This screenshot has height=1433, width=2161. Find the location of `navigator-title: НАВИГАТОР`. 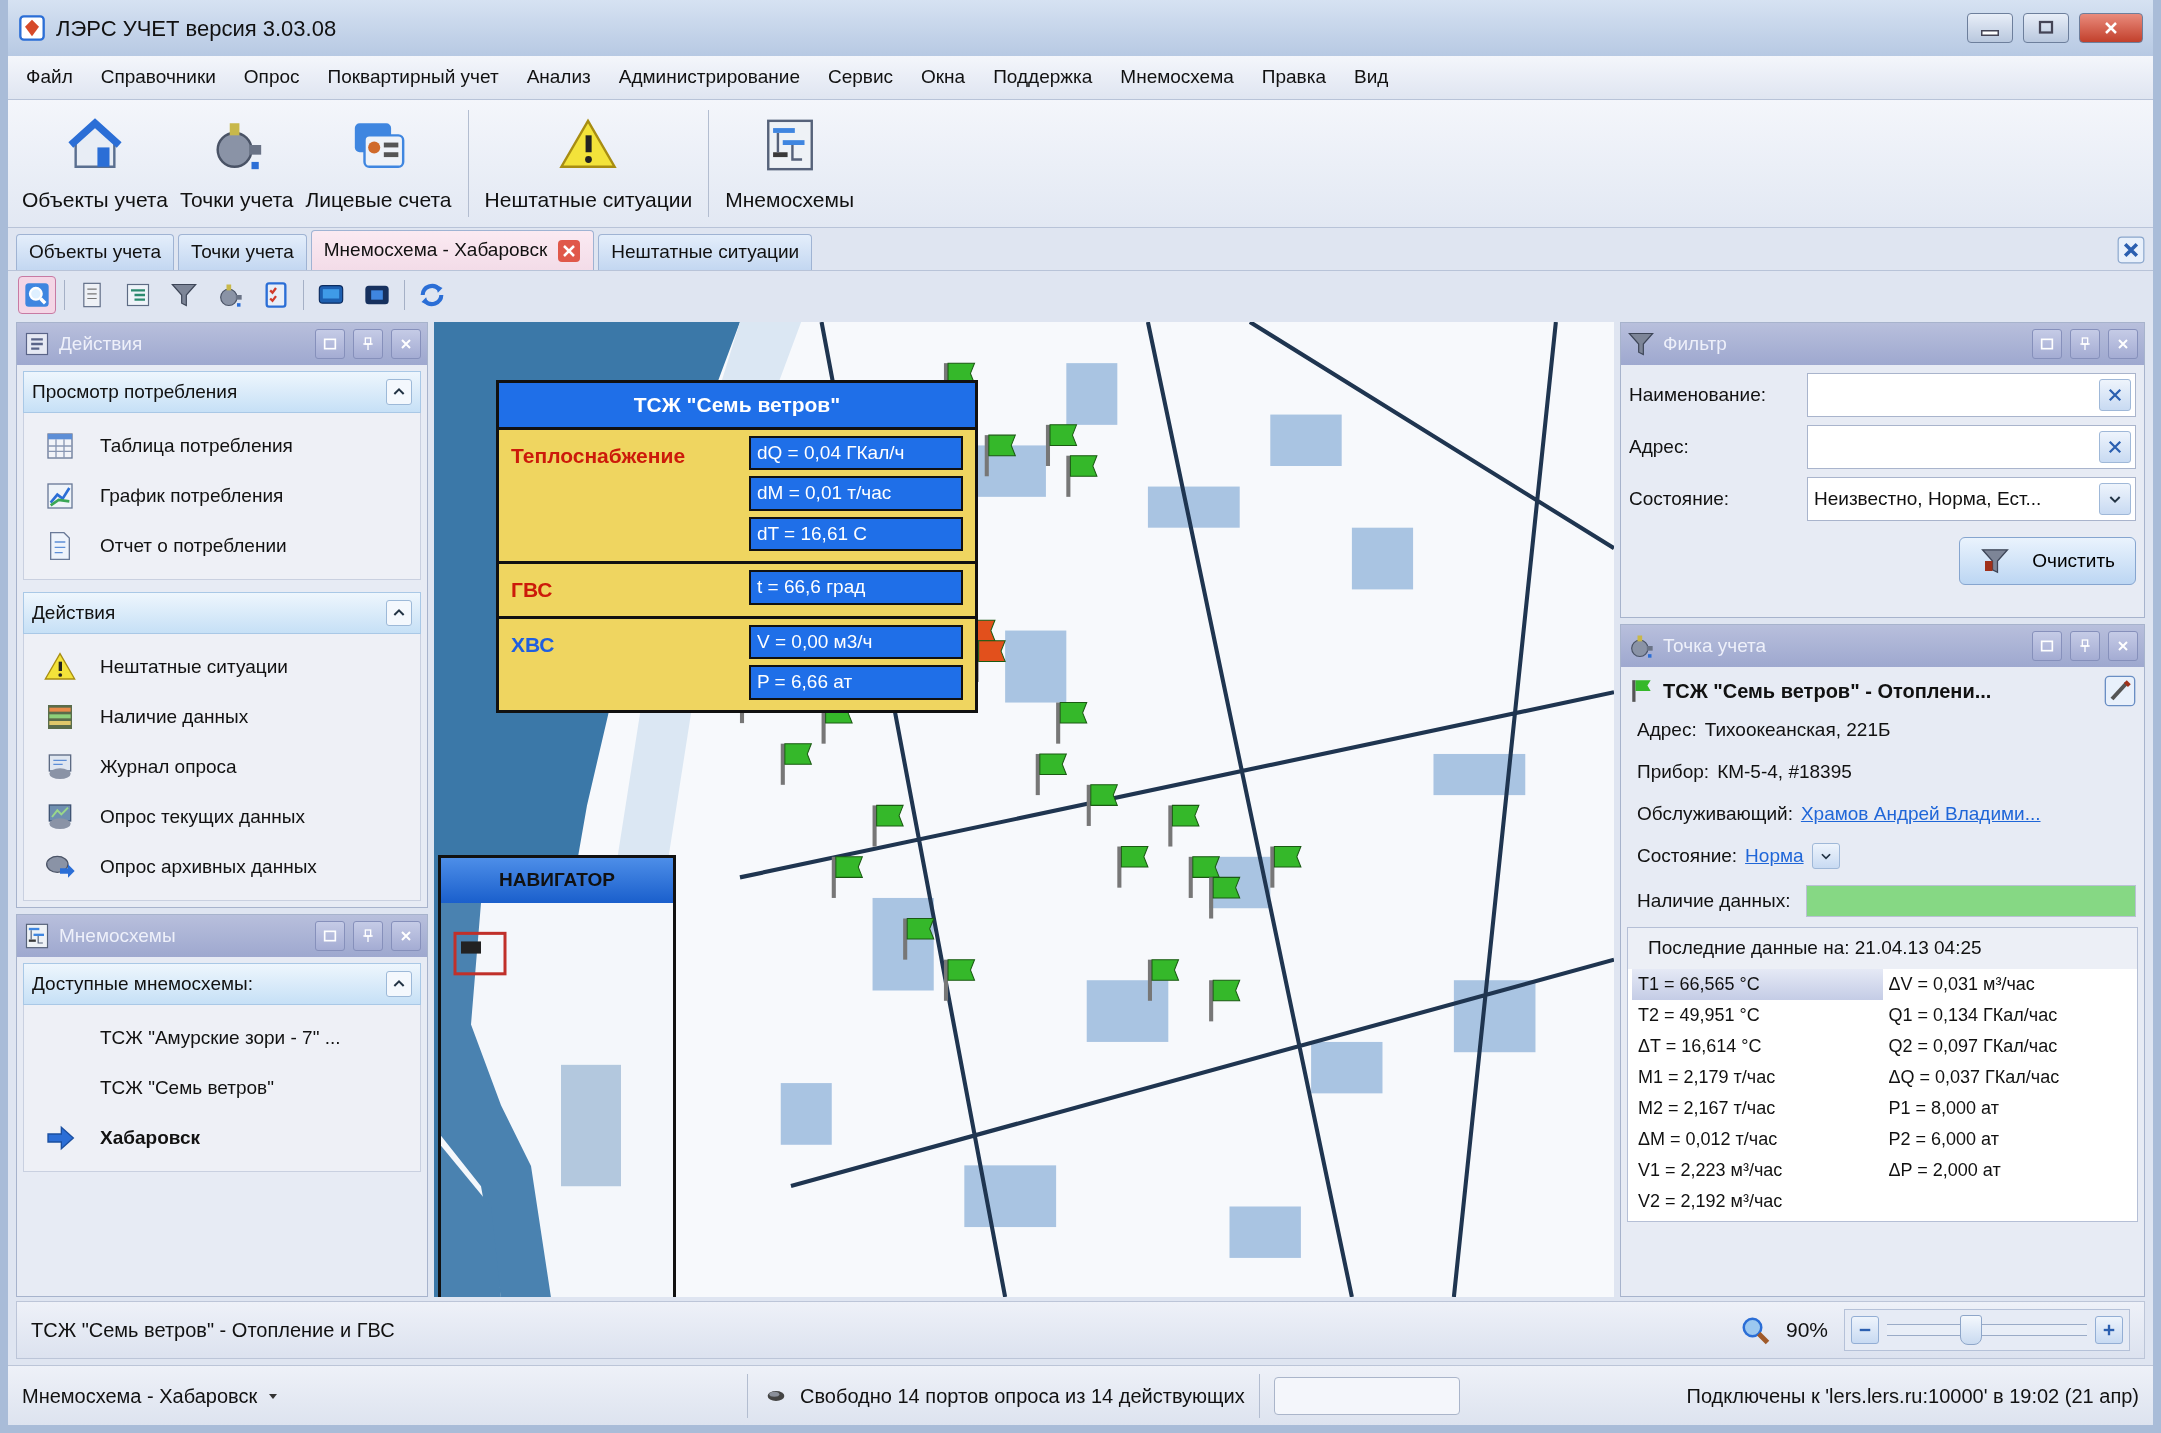

navigator-title: НАВИГАТОР is located at coordinates (557, 880).